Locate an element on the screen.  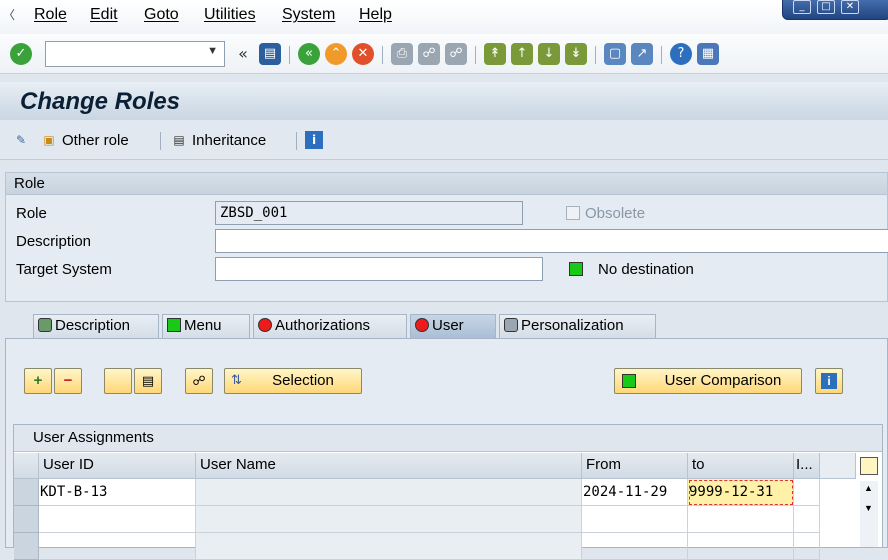
insert-row-button: + is located at coordinates (38, 381).